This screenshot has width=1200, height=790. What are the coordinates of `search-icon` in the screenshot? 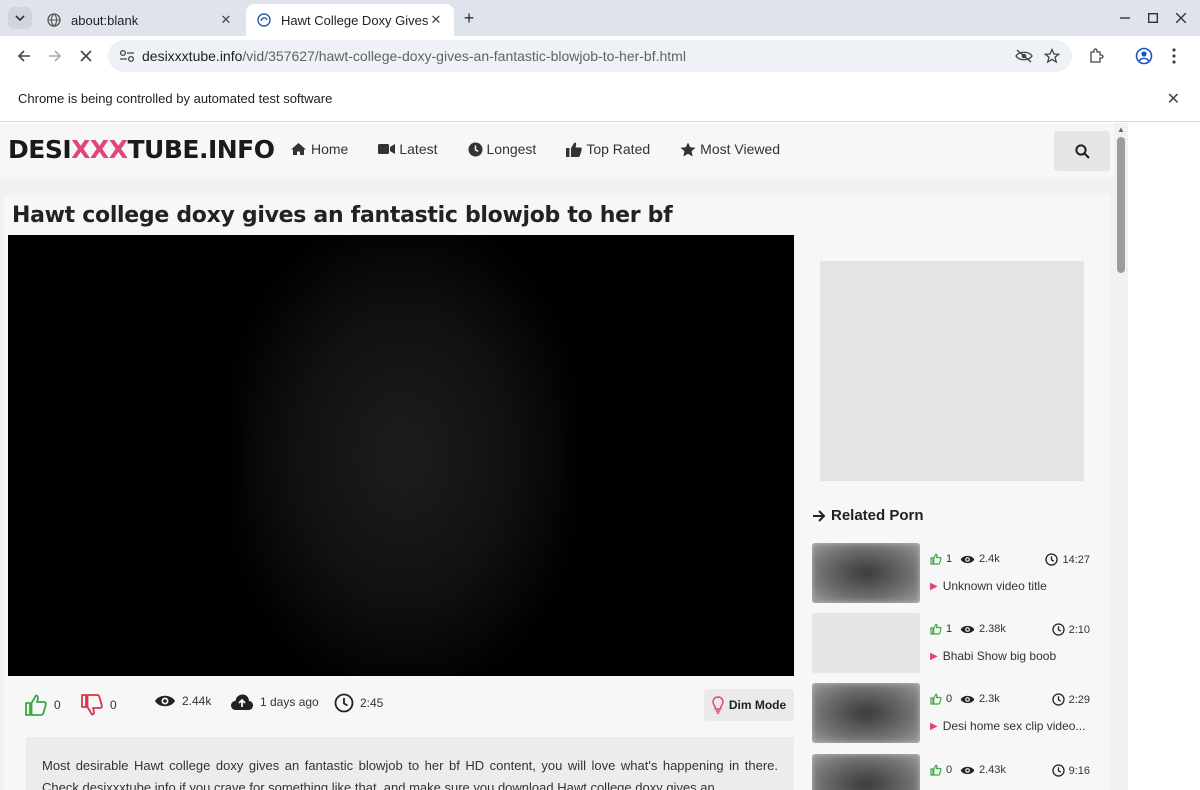 It's located at (1082, 151).